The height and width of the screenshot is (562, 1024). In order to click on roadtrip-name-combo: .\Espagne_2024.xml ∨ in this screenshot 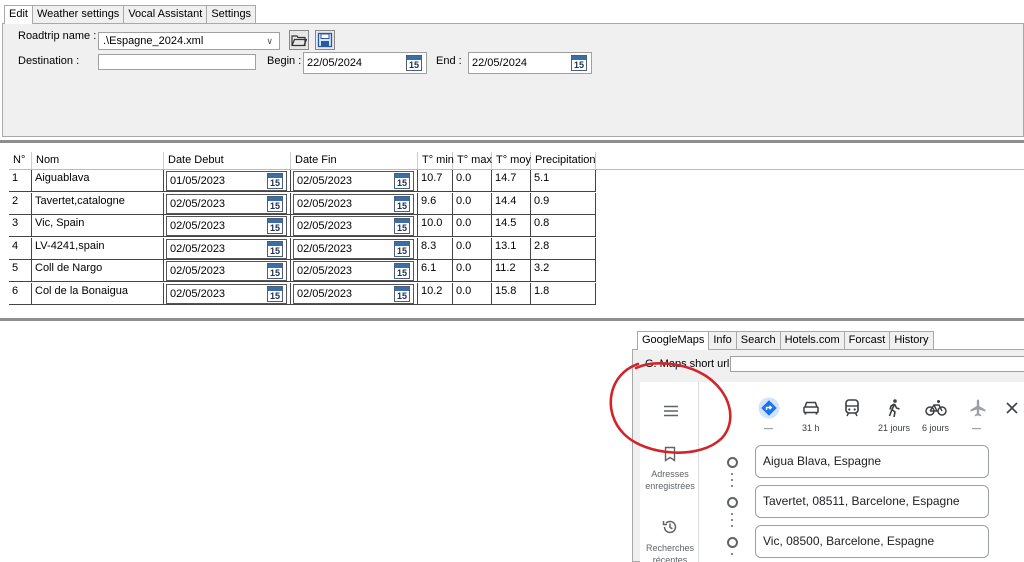, I will do `click(189, 41)`.